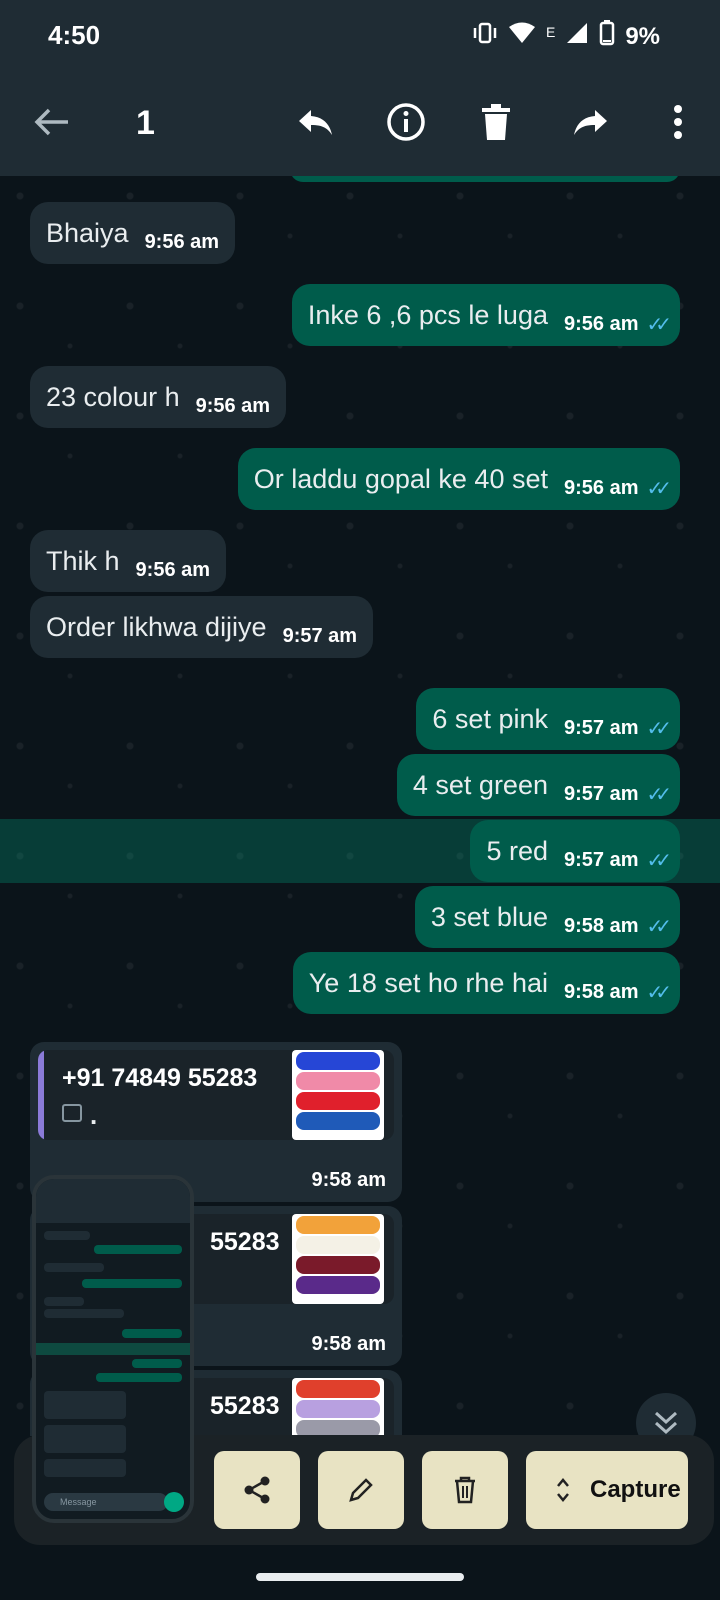 Image resolution: width=720 pixels, height=1600 pixels. I want to click on selection-app-bar: 1, so click(360, 123).